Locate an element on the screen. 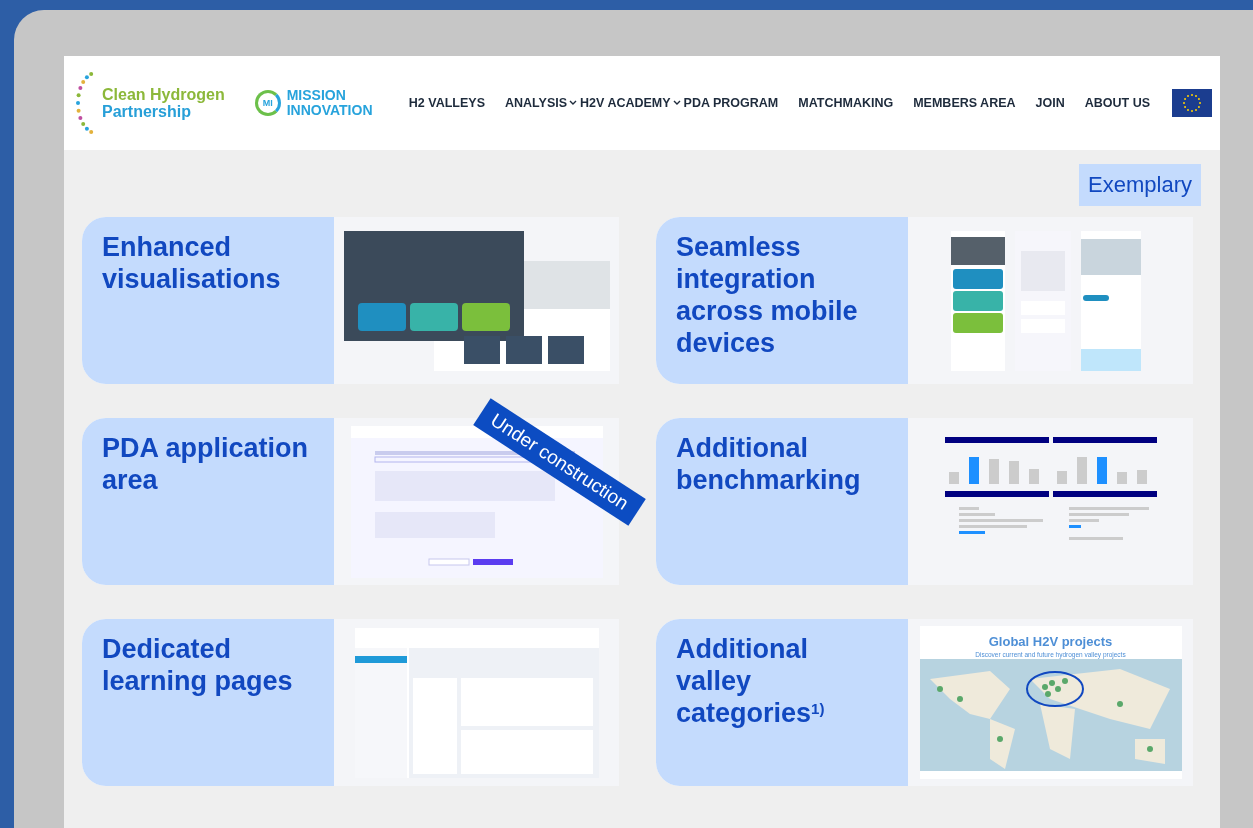 The image size is (1253, 828). nav-link: H2V ACADEMY is located at coordinates (630, 103).